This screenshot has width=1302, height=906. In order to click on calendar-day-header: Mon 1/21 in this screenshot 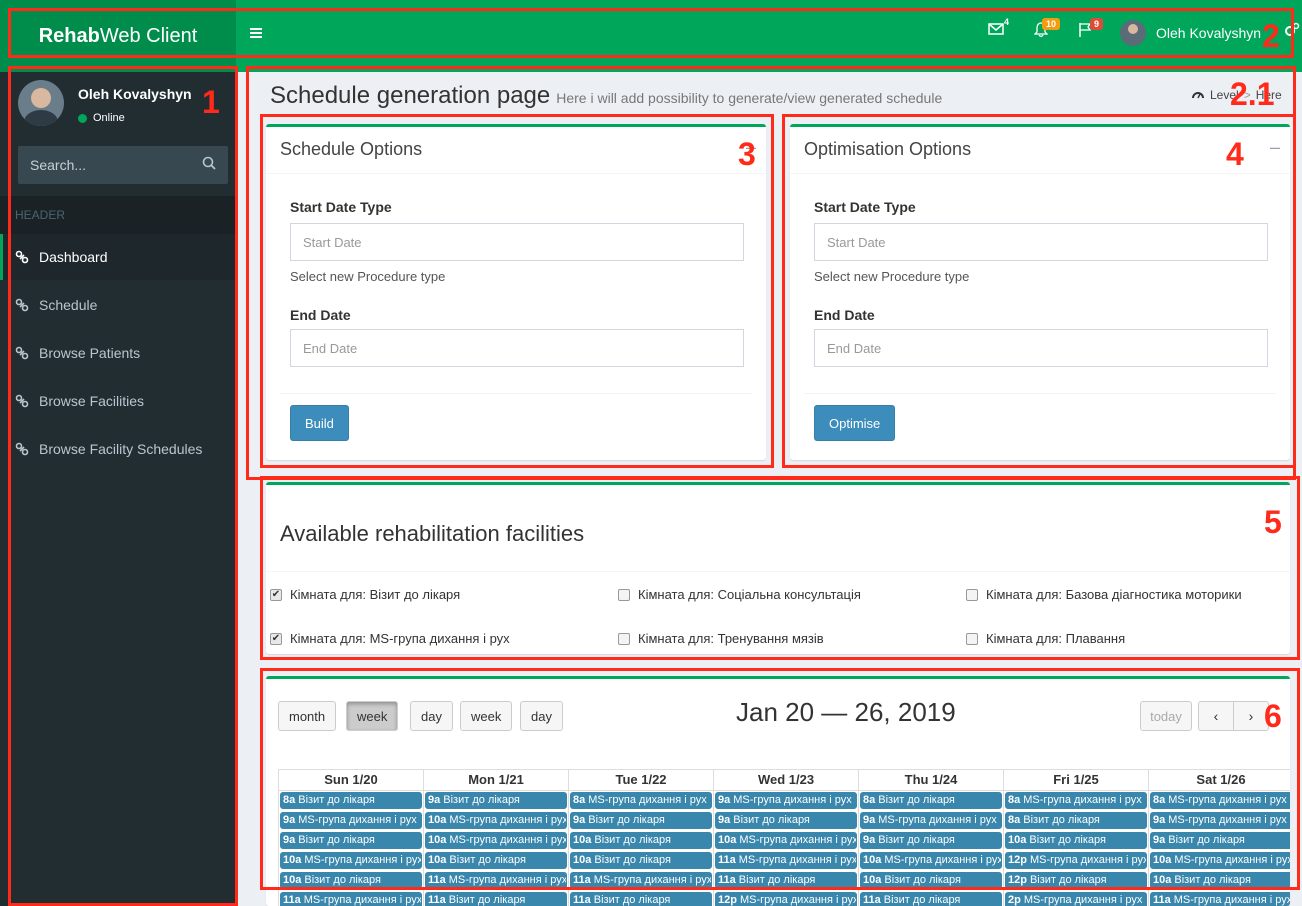, I will do `click(496, 780)`.